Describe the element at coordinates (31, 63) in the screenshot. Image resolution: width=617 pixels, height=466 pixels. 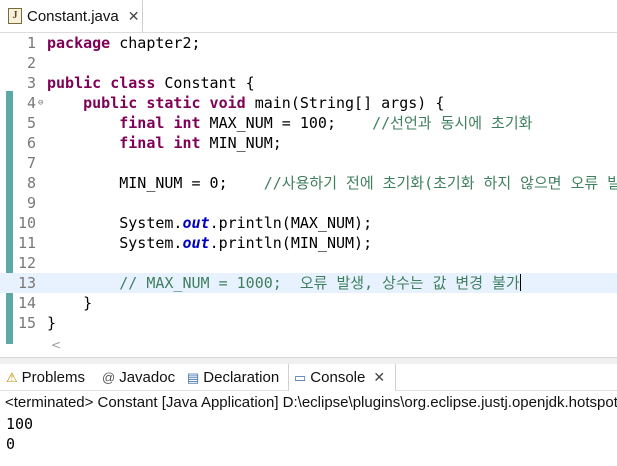
I see `line-number: 2` at that location.